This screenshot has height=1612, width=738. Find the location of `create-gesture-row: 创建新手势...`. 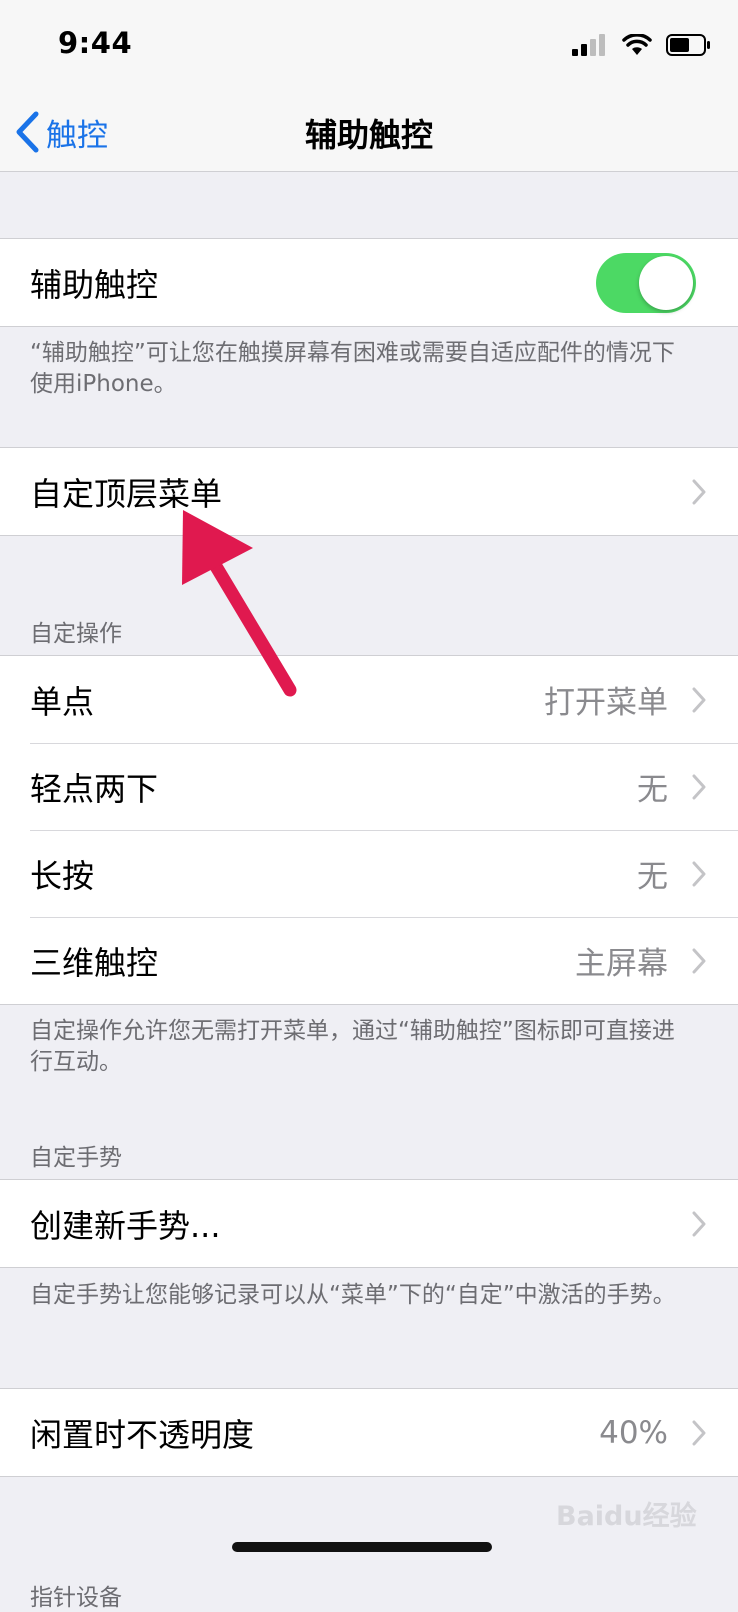

create-gesture-row: 创建新手势... is located at coordinates (369, 1223).